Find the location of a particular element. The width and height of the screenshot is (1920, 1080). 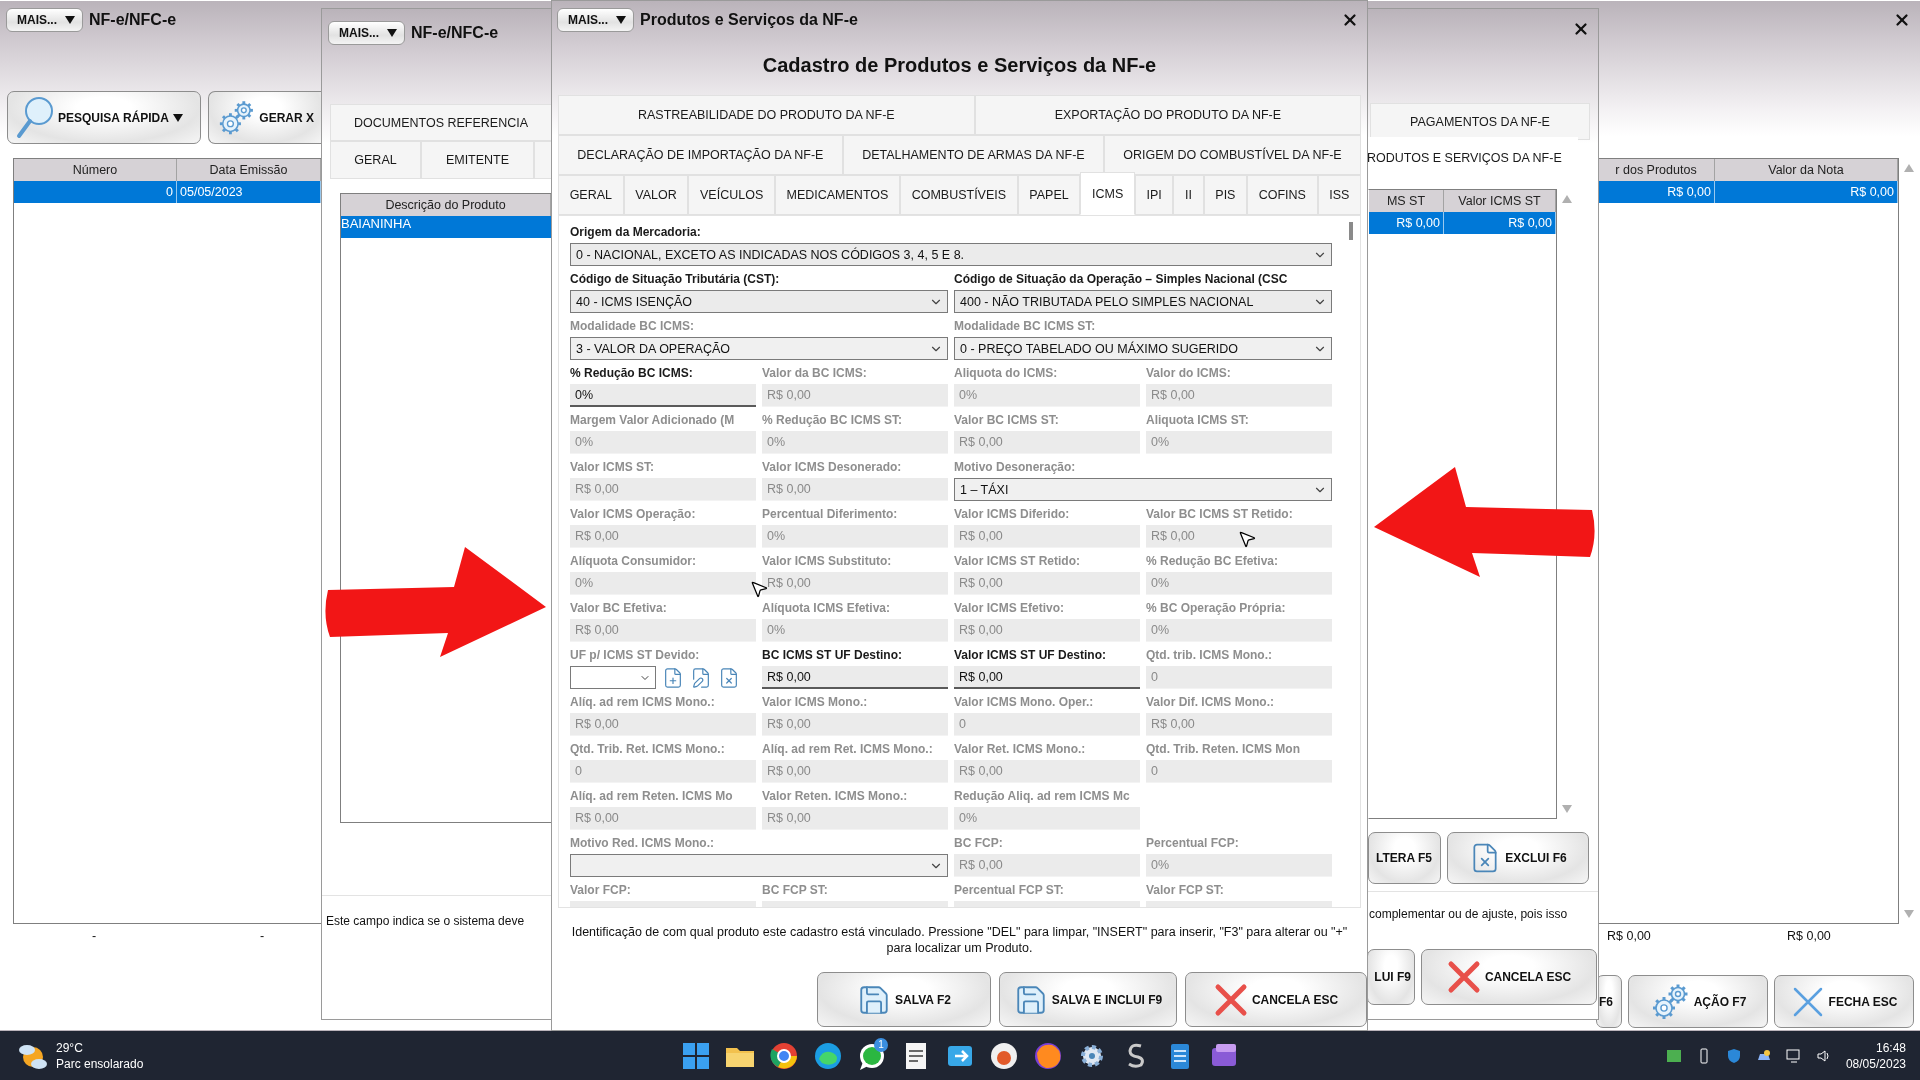

action-button: GERAR X is located at coordinates (265, 117).